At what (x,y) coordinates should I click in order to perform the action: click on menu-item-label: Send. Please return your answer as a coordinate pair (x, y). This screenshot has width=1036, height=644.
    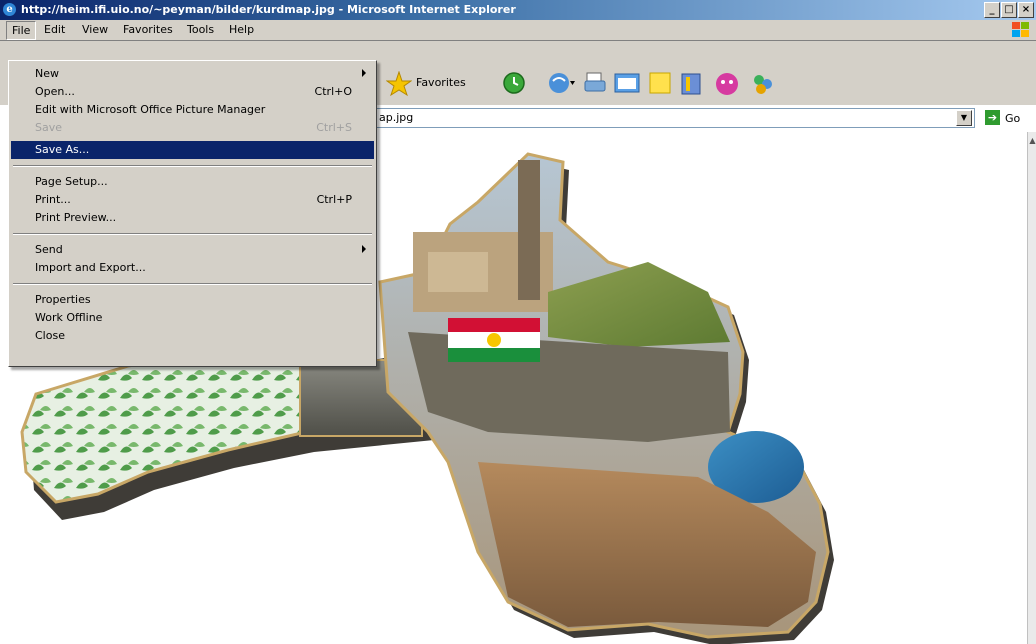
    Looking at the image, I should click on (49, 249).